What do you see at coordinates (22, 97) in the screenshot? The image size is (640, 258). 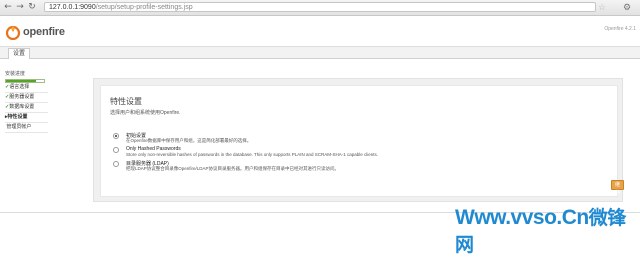 I see `sidebar-item-label: 服务器设置` at bounding box center [22, 97].